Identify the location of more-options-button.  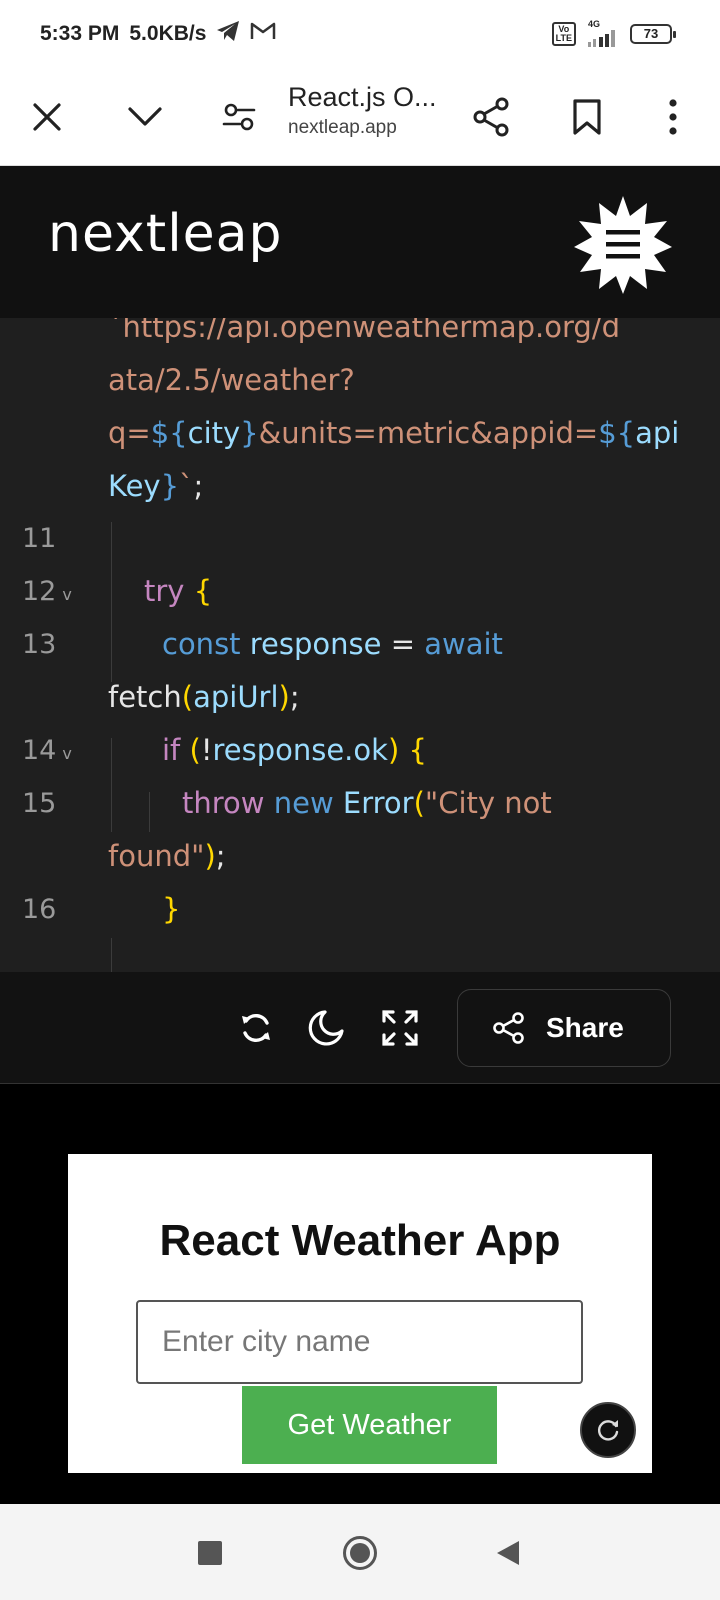
(673, 117).